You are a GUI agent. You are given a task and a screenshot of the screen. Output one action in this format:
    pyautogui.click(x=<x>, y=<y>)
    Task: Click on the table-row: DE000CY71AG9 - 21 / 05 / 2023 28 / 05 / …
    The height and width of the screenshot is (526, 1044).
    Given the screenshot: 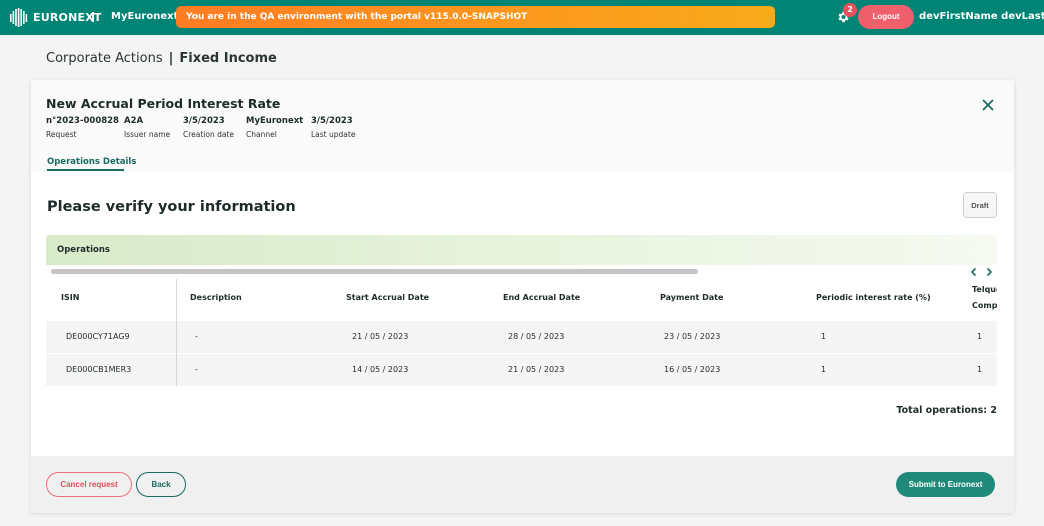 What is the action you would take?
    pyautogui.click(x=521, y=337)
    